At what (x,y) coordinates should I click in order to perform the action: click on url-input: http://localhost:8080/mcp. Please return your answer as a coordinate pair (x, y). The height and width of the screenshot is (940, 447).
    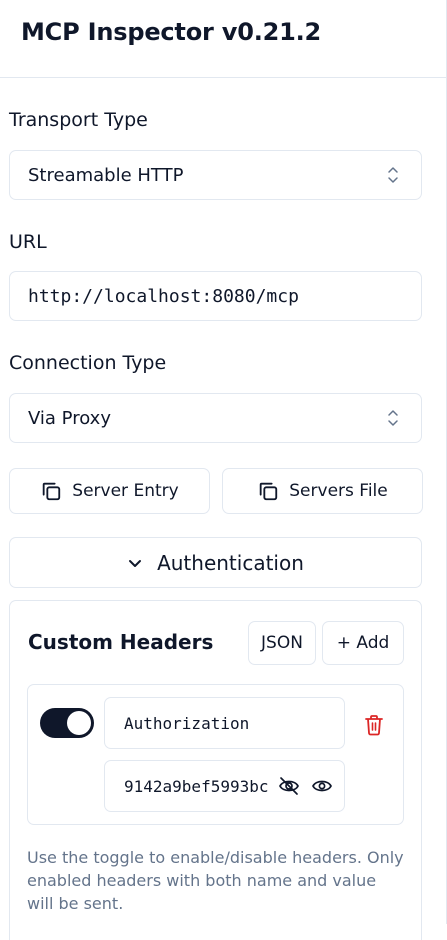
    Looking at the image, I should click on (215, 296).